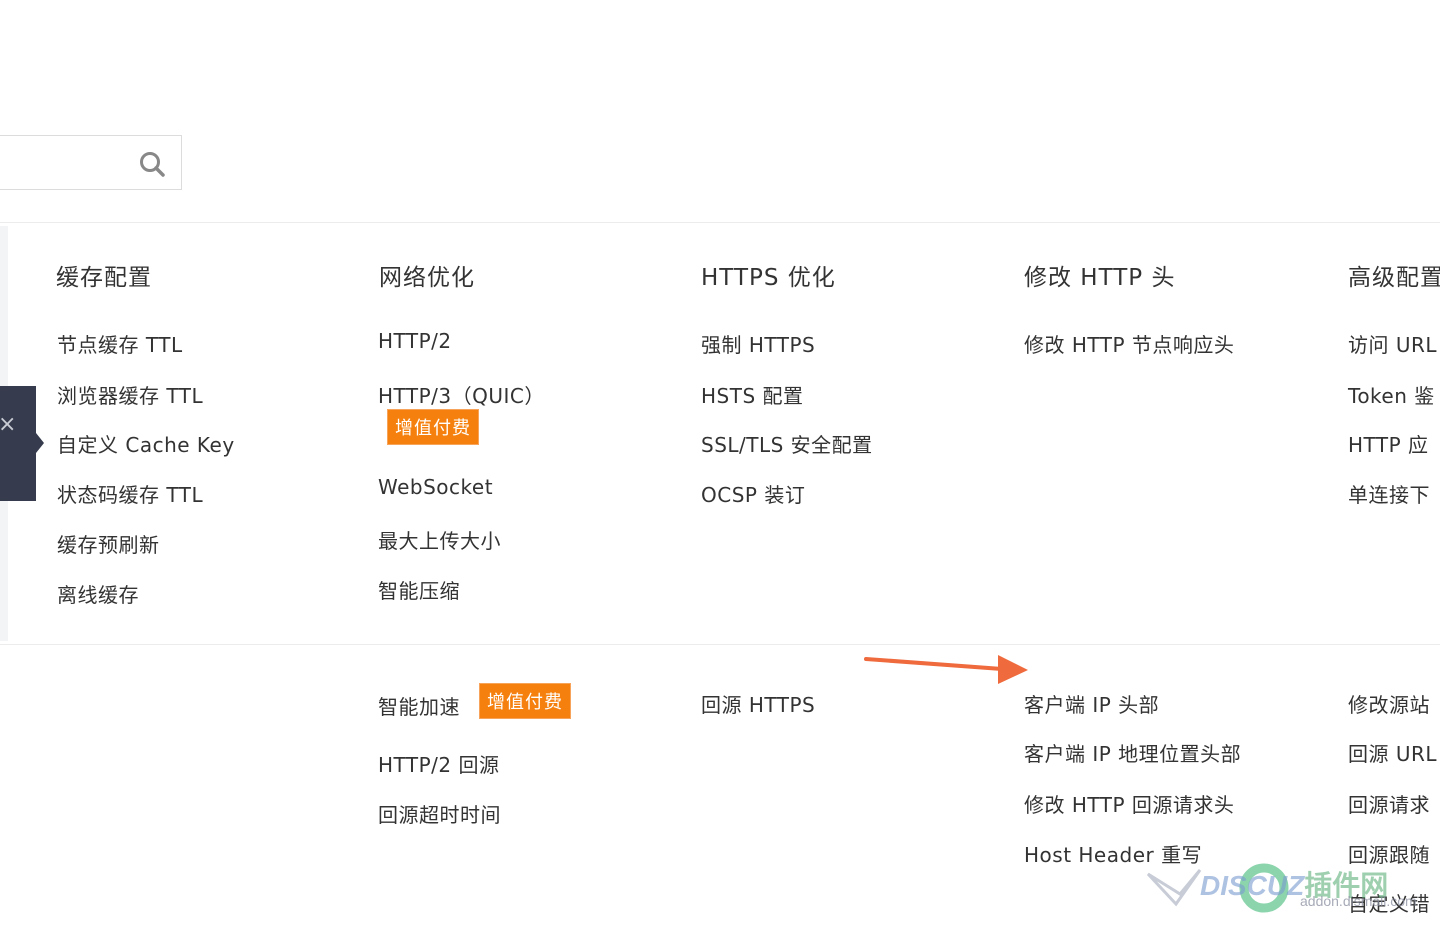  Describe the element at coordinates (768, 278) in the screenshot. I see `heading-https-opt: HTTPS 优化` at that location.